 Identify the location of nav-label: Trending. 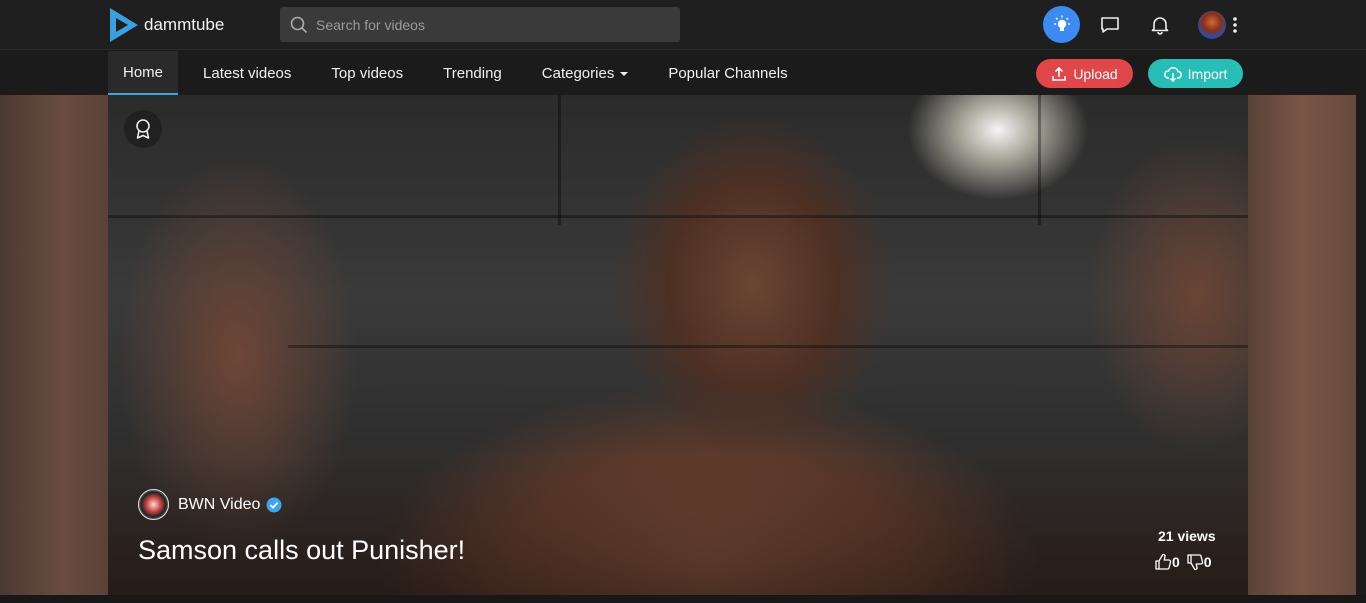
(472, 73).